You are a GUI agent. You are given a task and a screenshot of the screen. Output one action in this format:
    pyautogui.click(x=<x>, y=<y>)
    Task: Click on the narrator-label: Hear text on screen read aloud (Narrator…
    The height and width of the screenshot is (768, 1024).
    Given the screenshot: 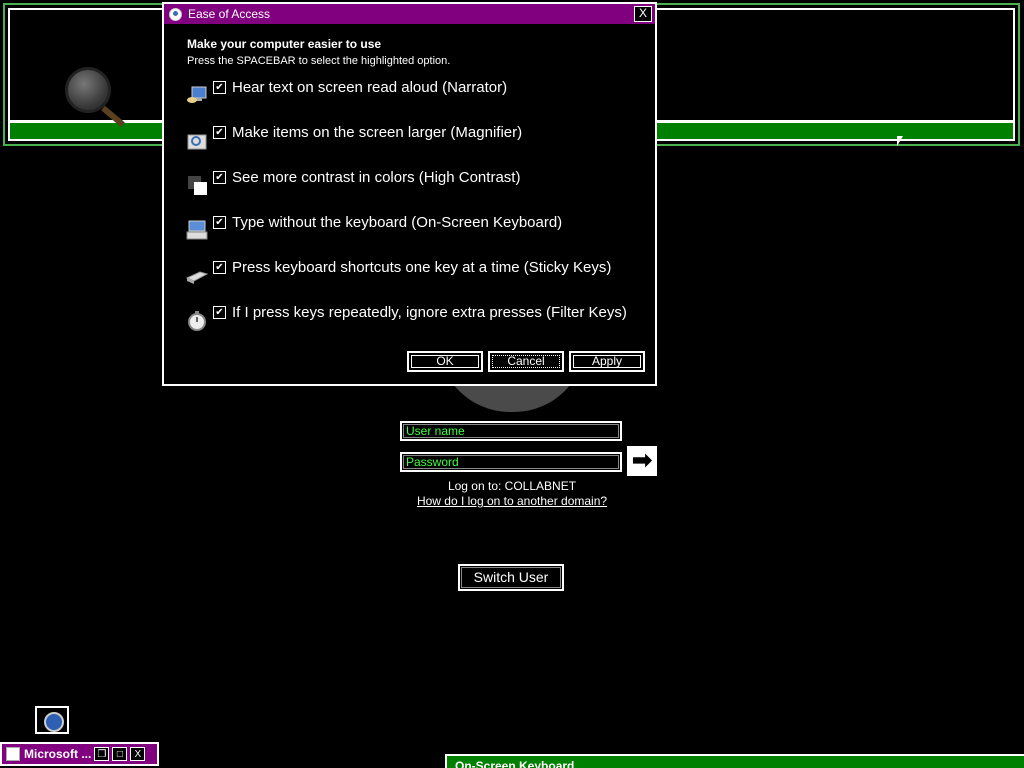 What is the action you would take?
    pyautogui.click(x=370, y=87)
    